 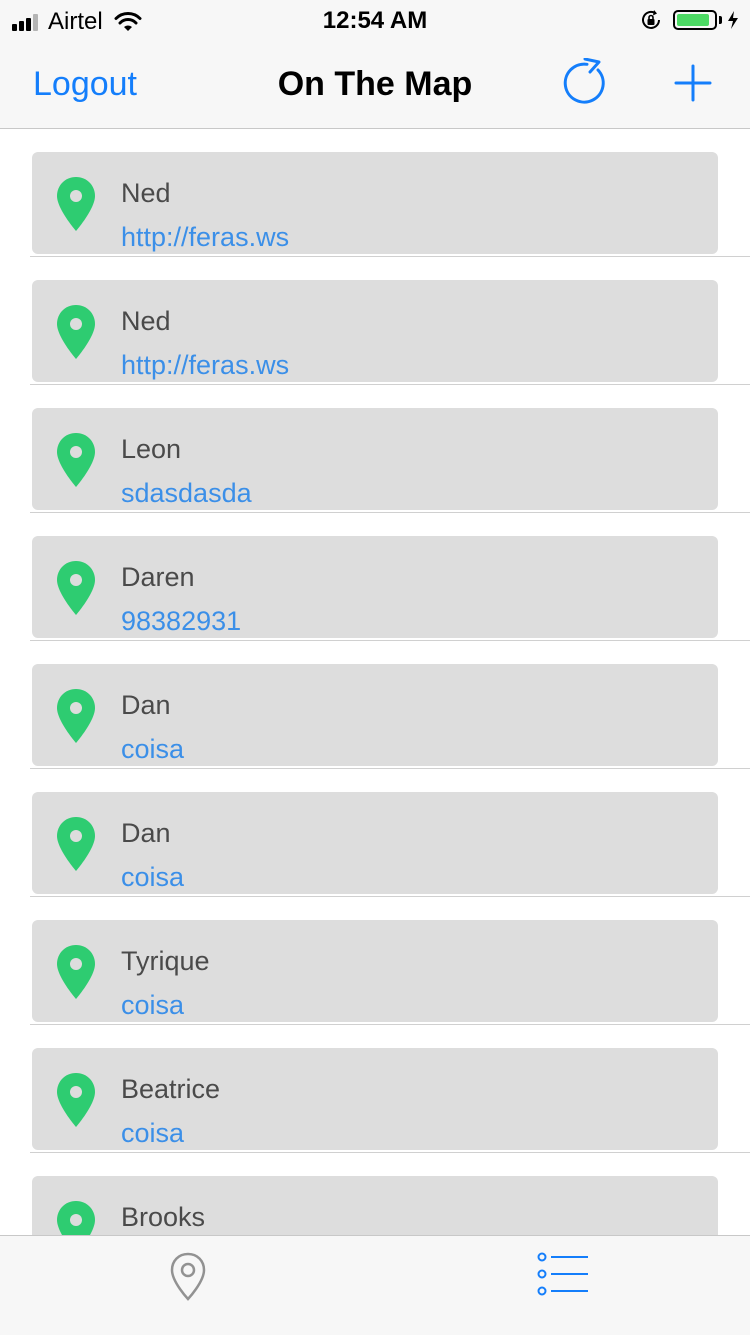 I want to click on location-card: Beatrice coisa, so click(x=375, y=1099).